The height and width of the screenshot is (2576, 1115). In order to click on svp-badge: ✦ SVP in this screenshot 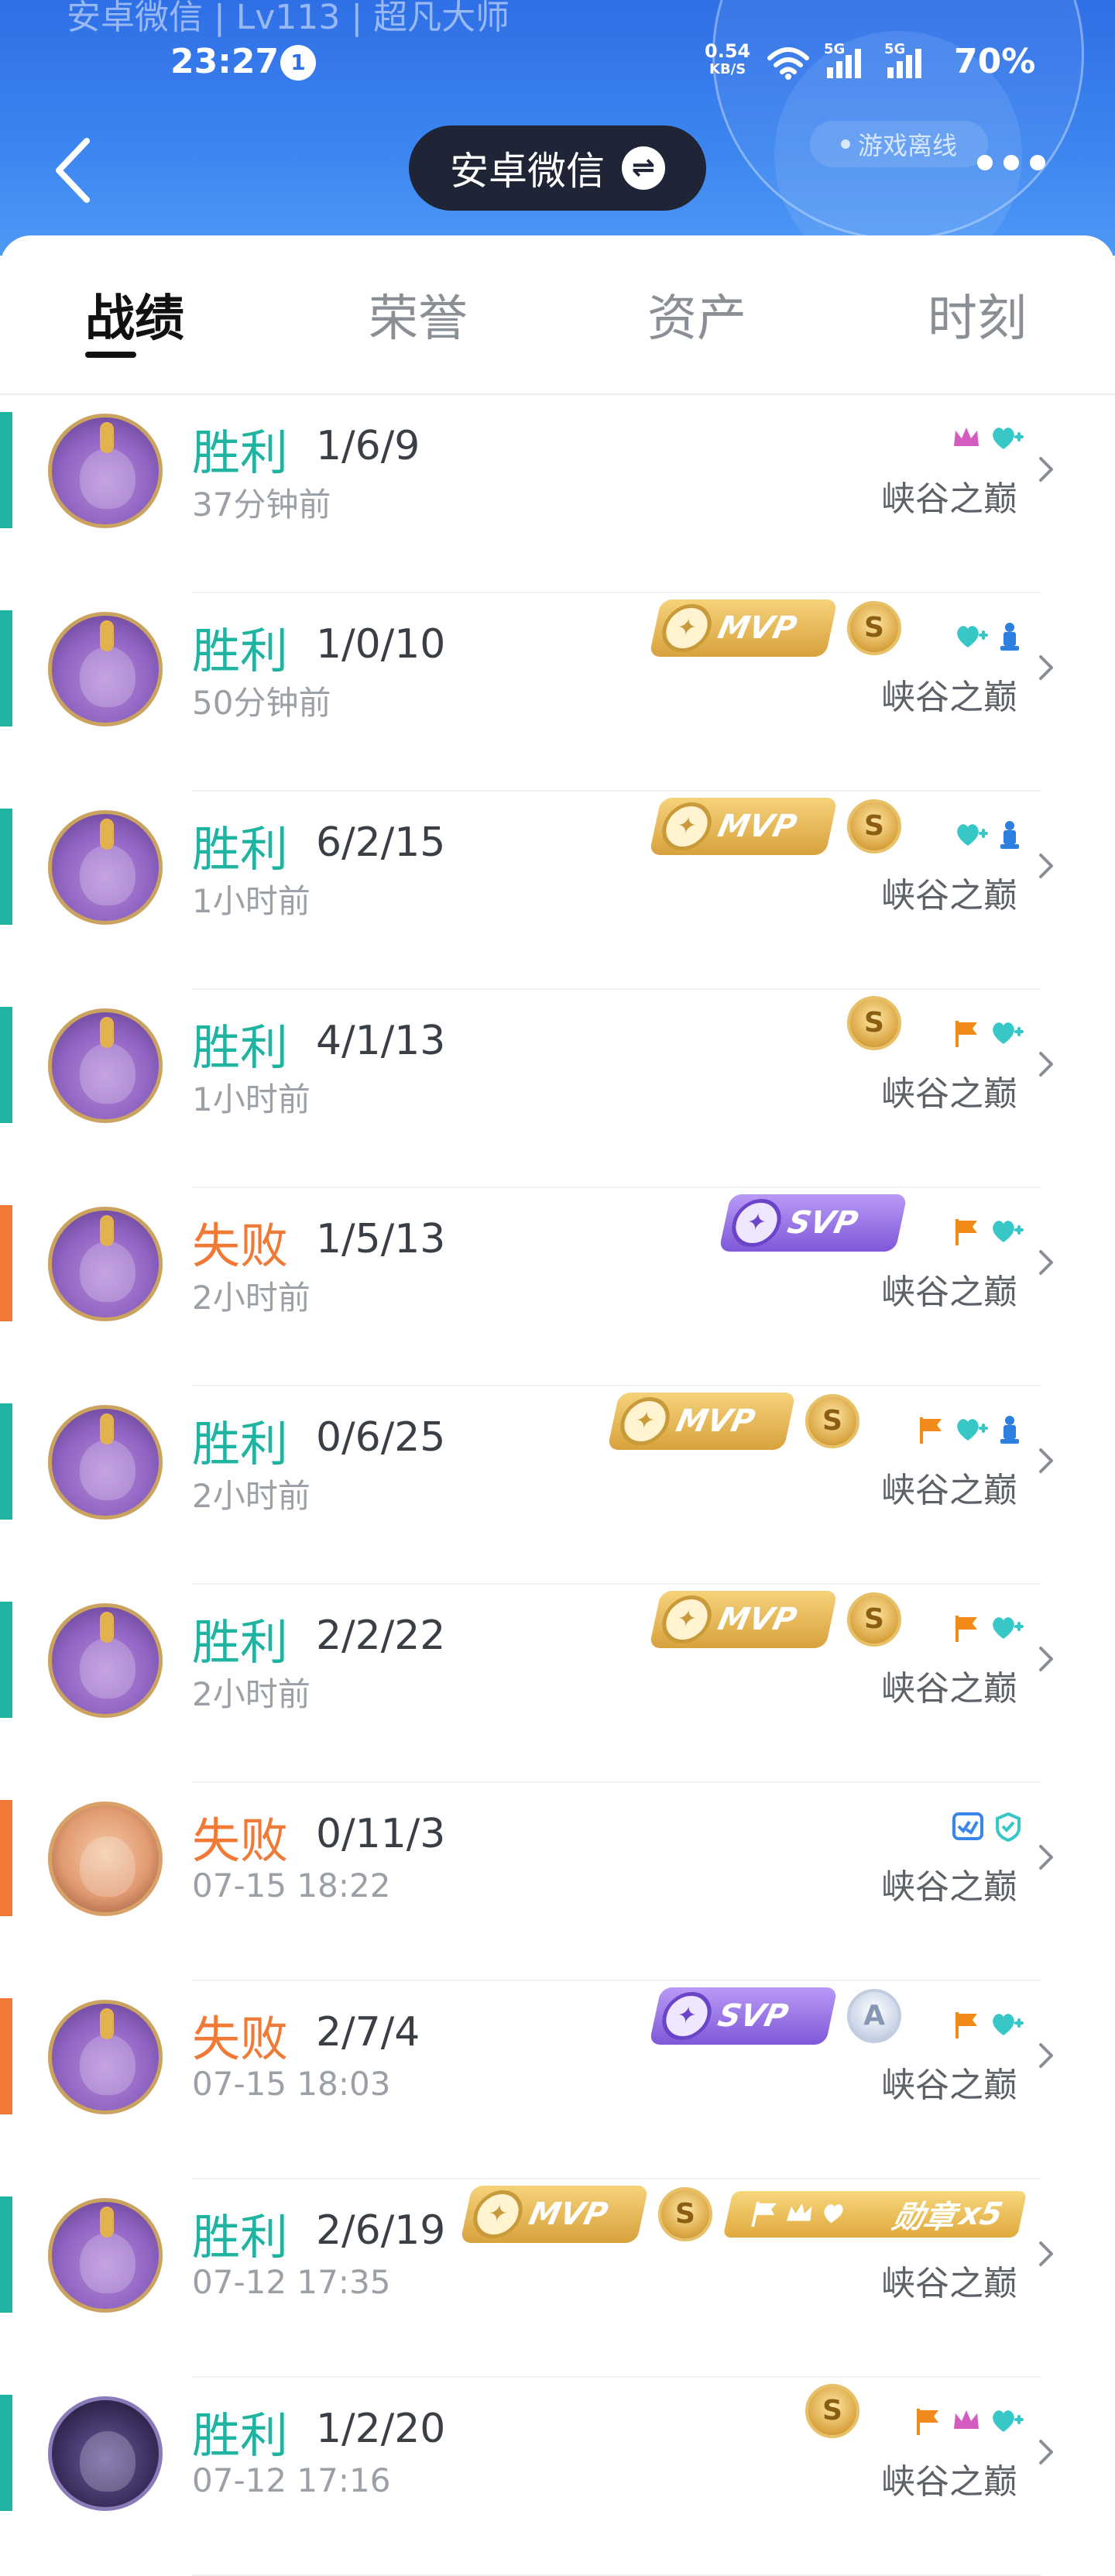, I will do `click(813, 1223)`.